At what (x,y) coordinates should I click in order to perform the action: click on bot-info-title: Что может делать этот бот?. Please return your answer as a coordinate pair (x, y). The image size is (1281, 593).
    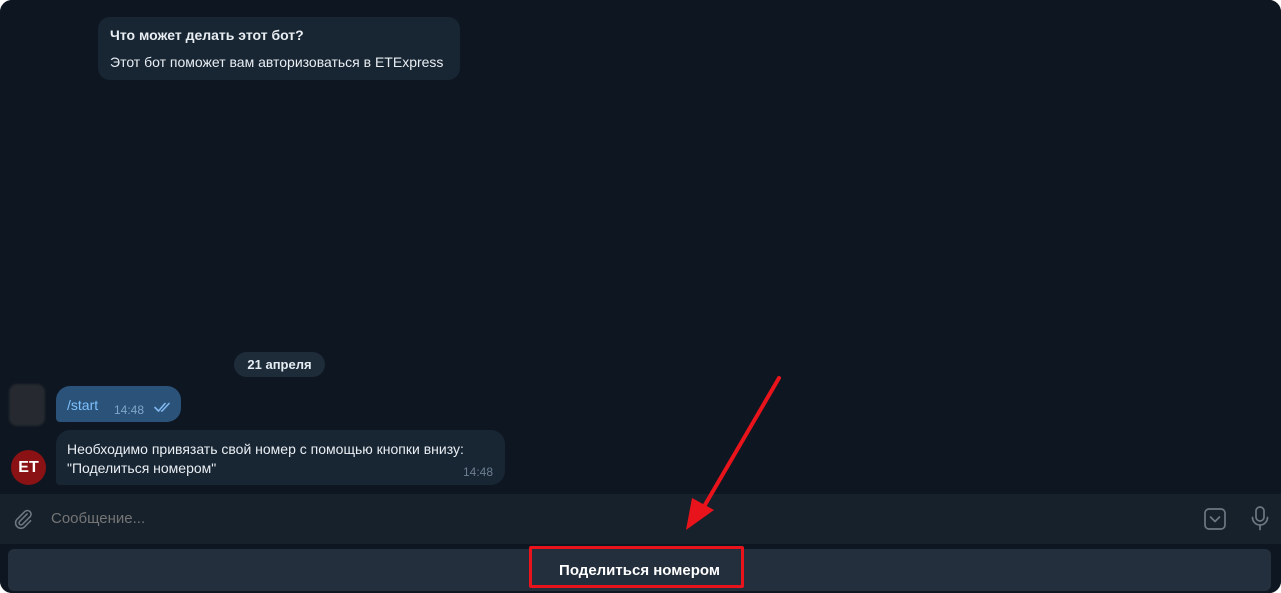
    Looking at the image, I should click on (207, 35).